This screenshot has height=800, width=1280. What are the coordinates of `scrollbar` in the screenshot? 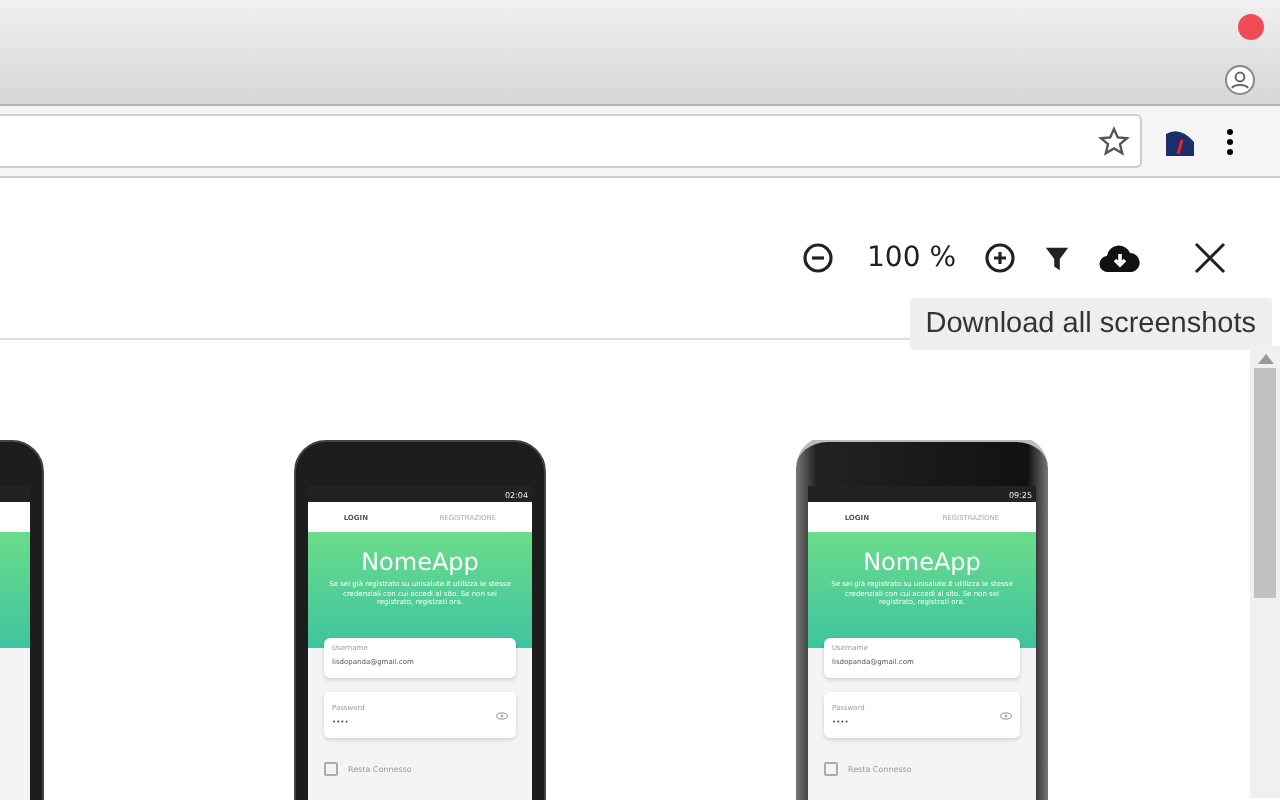 It's located at (1265, 572).